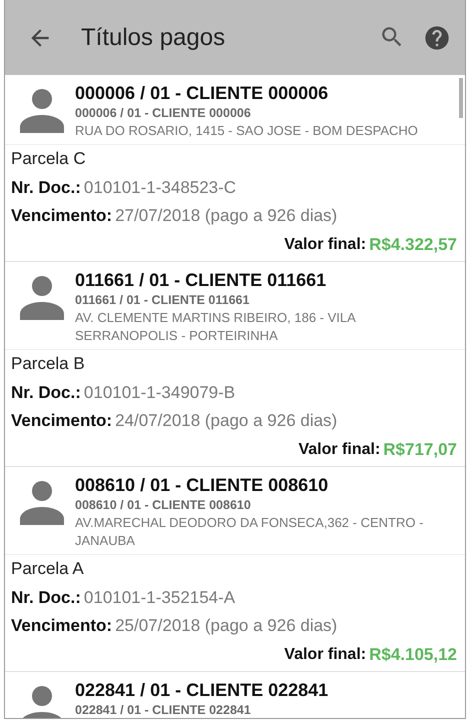 The height and width of the screenshot is (725, 470). Describe the element at coordinates (246, 131) in the screenshot. I see `client-address: RUA DO ROSARIO, 1415 - SAO JOSE - BOM DESPACHO` at that location.